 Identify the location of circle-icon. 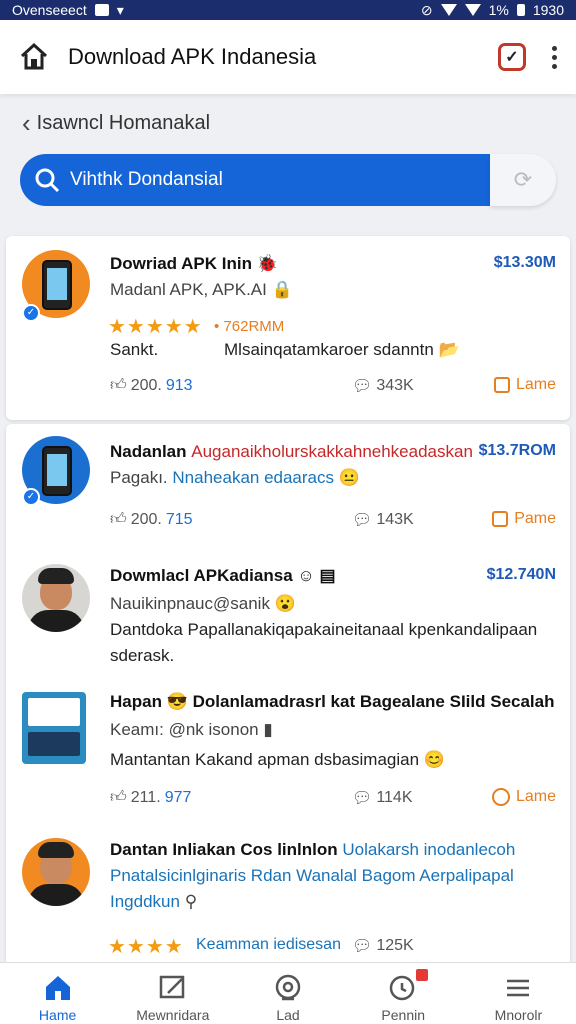
(500, 797).